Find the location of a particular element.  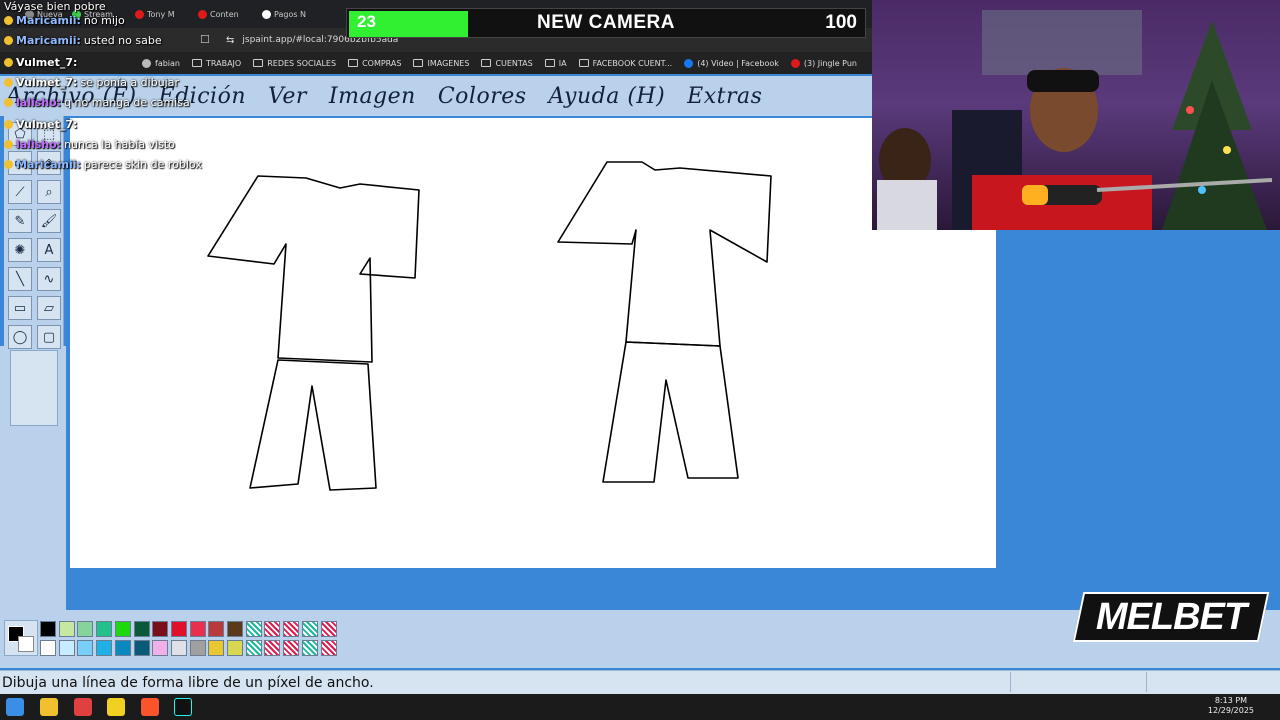

bookmark-item: IA is located at coordinates (555, 63).